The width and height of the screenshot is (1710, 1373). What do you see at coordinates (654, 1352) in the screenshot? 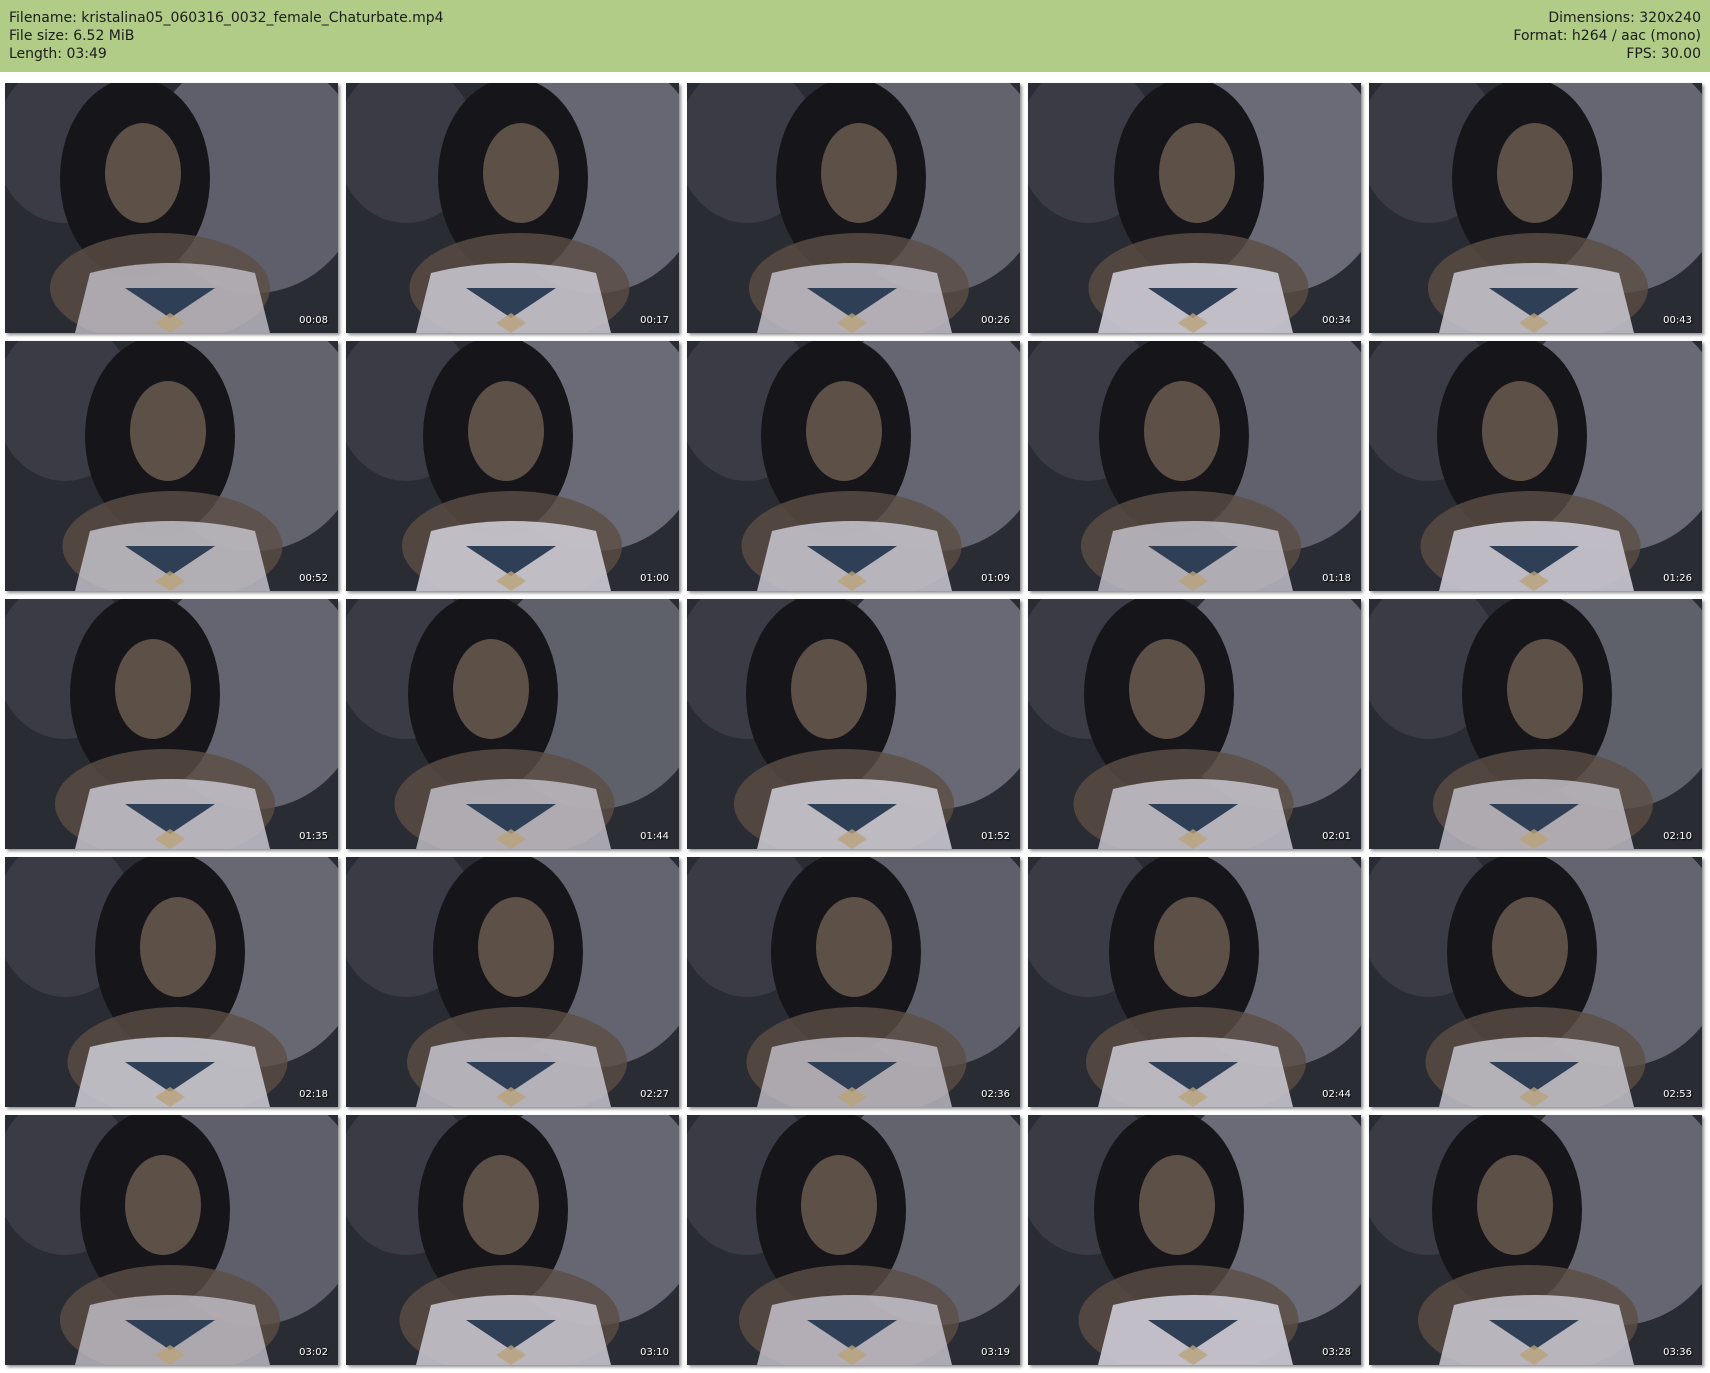
I see `timestamp-label: 03:10` at bounding box center [654, 1352].